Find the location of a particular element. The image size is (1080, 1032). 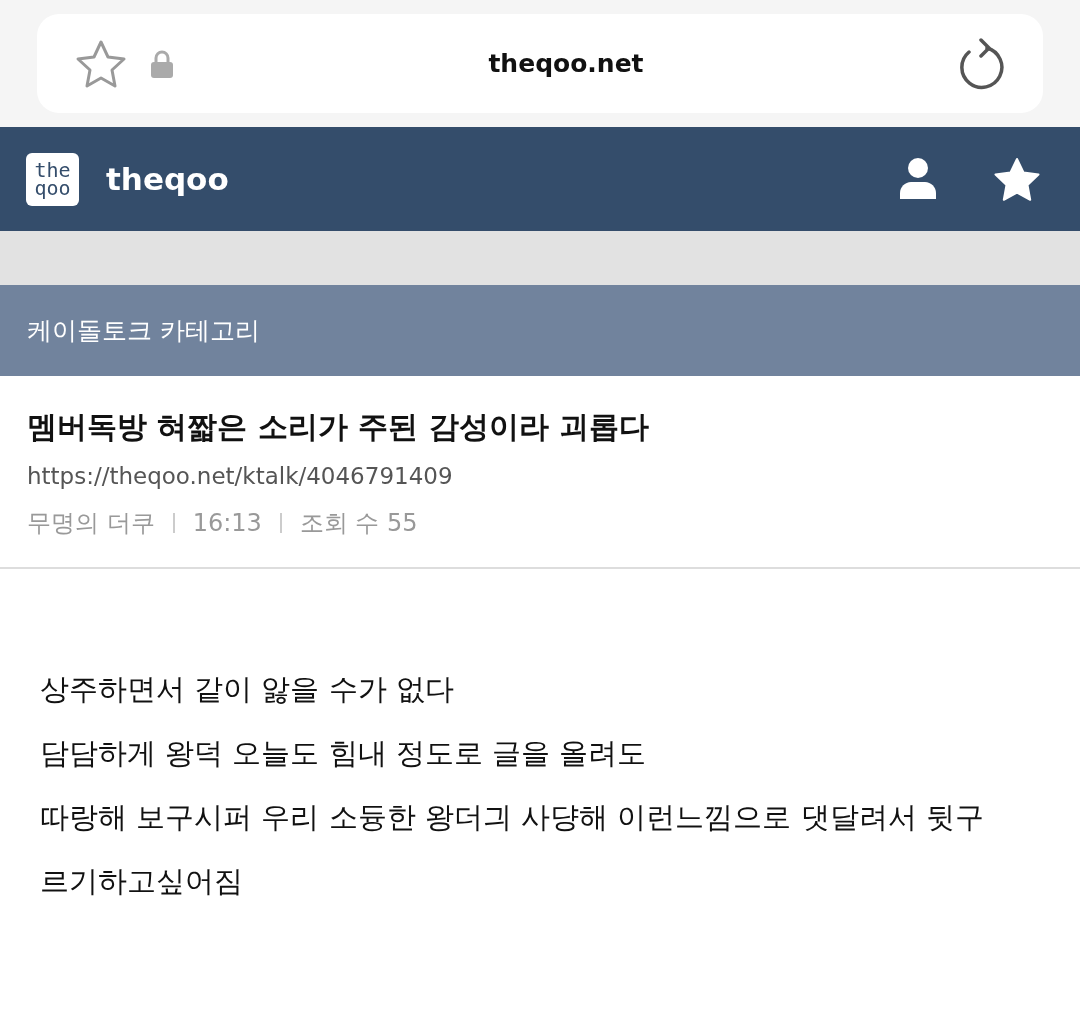

reload-icon is located at coordinates (981, 63).